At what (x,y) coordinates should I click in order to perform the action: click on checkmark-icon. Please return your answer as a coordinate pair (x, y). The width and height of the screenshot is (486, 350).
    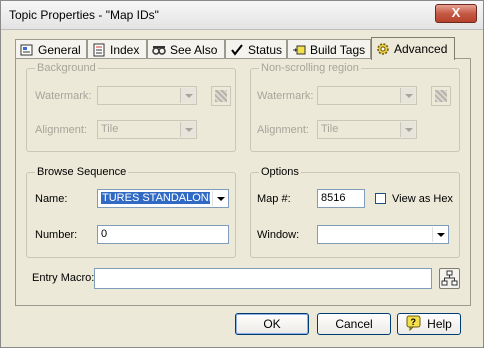
    Looking at the image, I should click on (237, 50).